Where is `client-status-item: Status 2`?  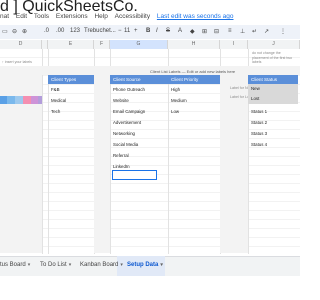
client-status-item: Status 2 is located at coordinates (259, 122).